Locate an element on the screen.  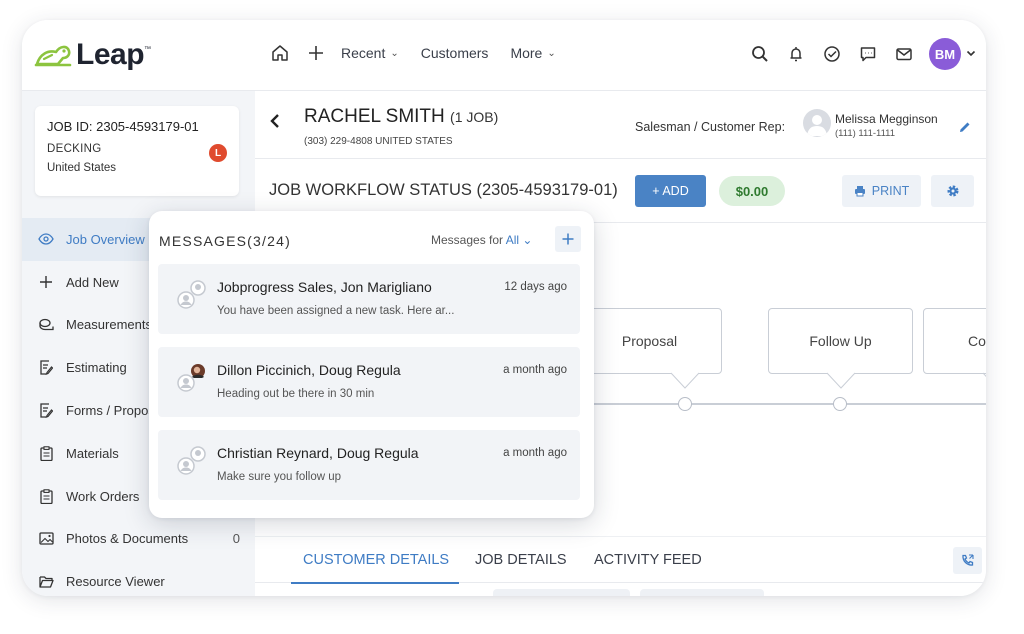
amount-badge: $0.00 is located at coordinates (752, 191).